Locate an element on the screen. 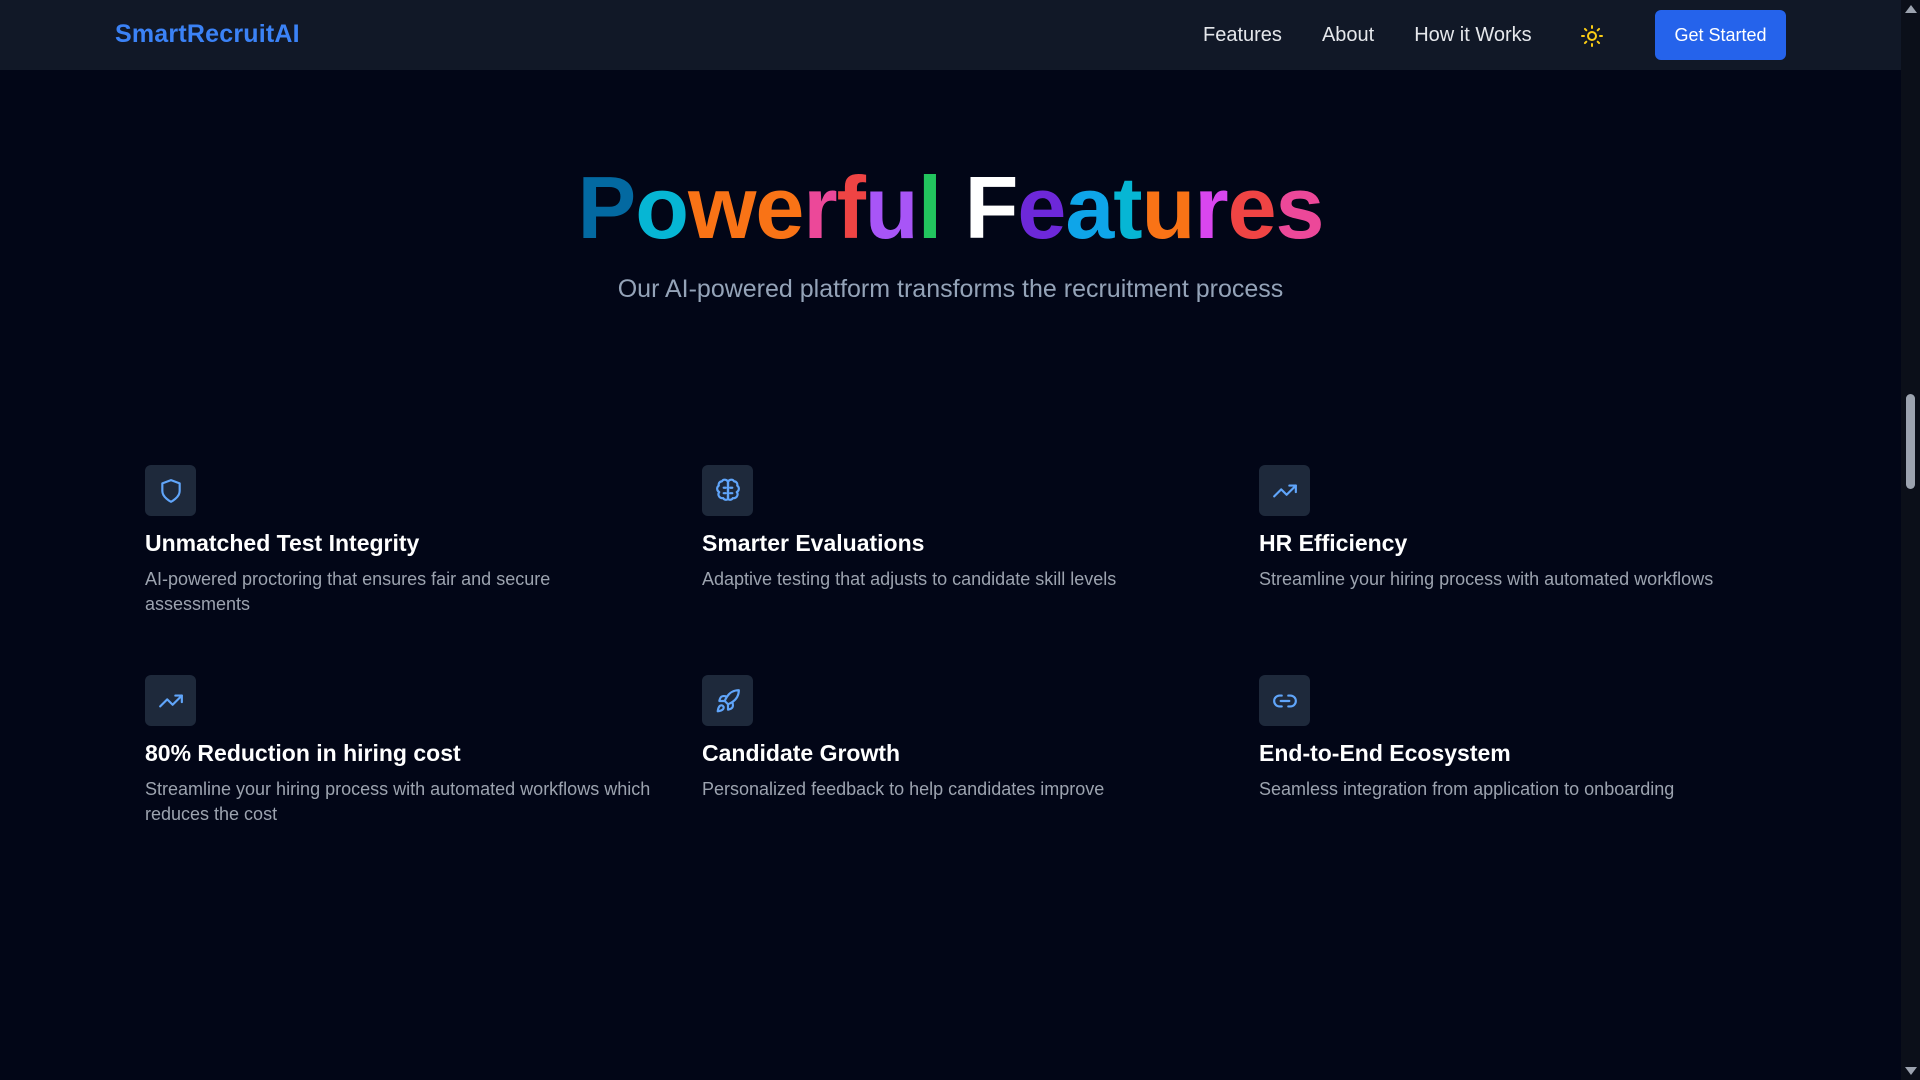 This screenshot has height=1080, width=1920. hero-title-char: t is located at coordinates (1127, 207).